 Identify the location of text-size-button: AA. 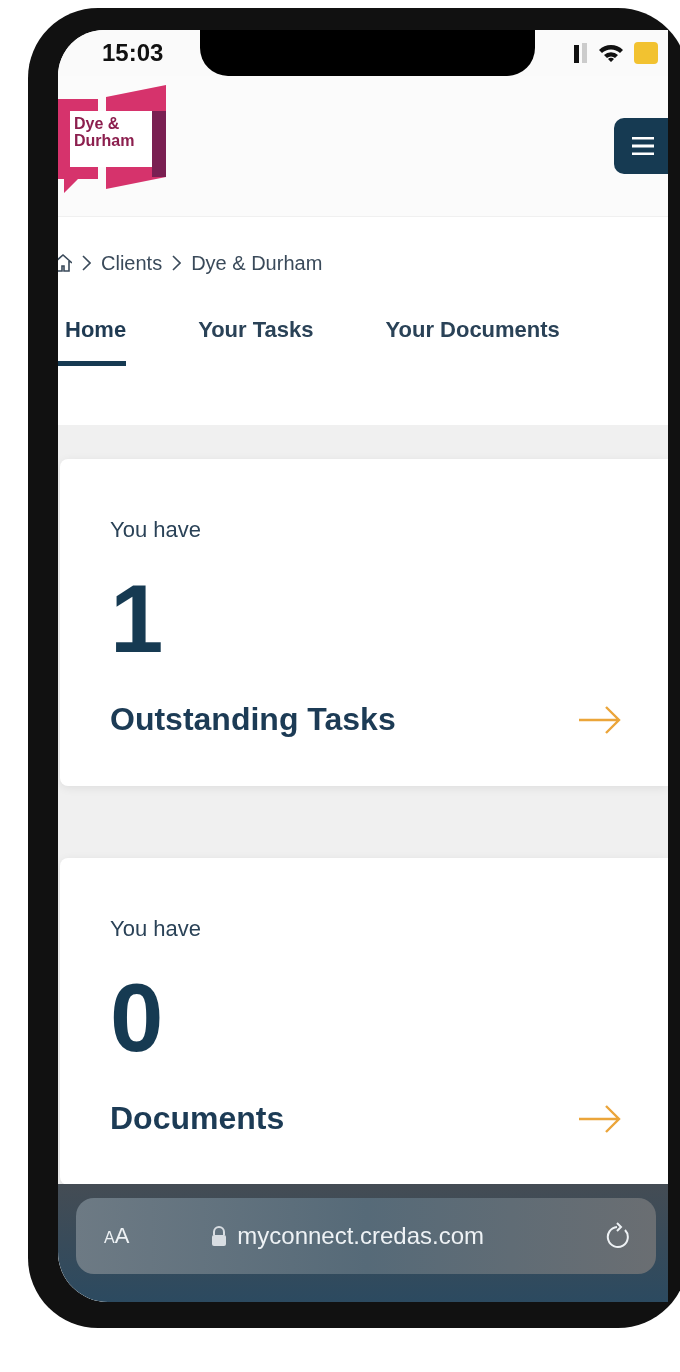
(117, 1236).